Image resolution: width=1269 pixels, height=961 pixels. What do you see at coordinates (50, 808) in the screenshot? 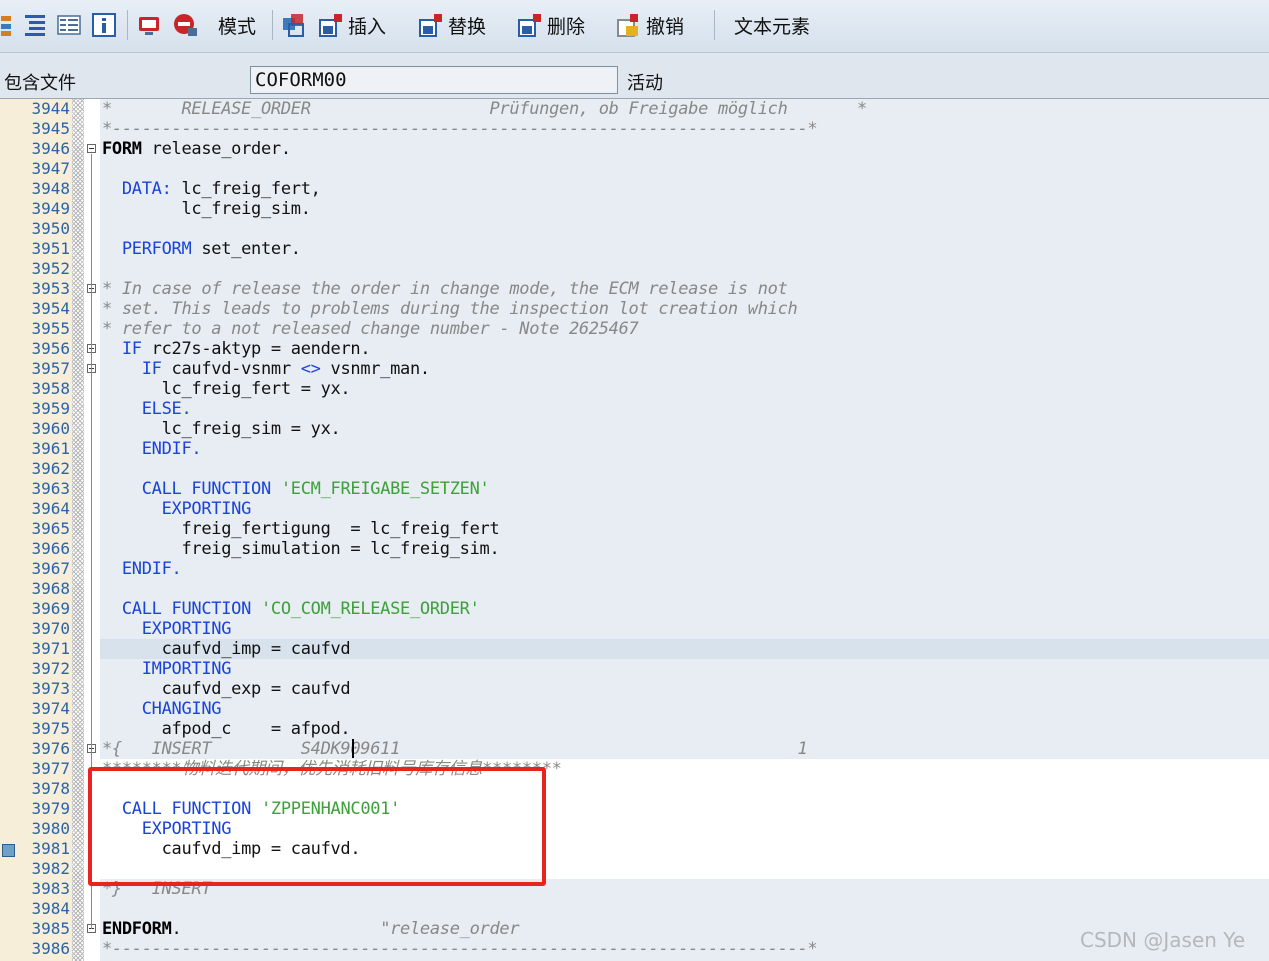
I see `line-number: 3979` at bounding box center [50, 808].